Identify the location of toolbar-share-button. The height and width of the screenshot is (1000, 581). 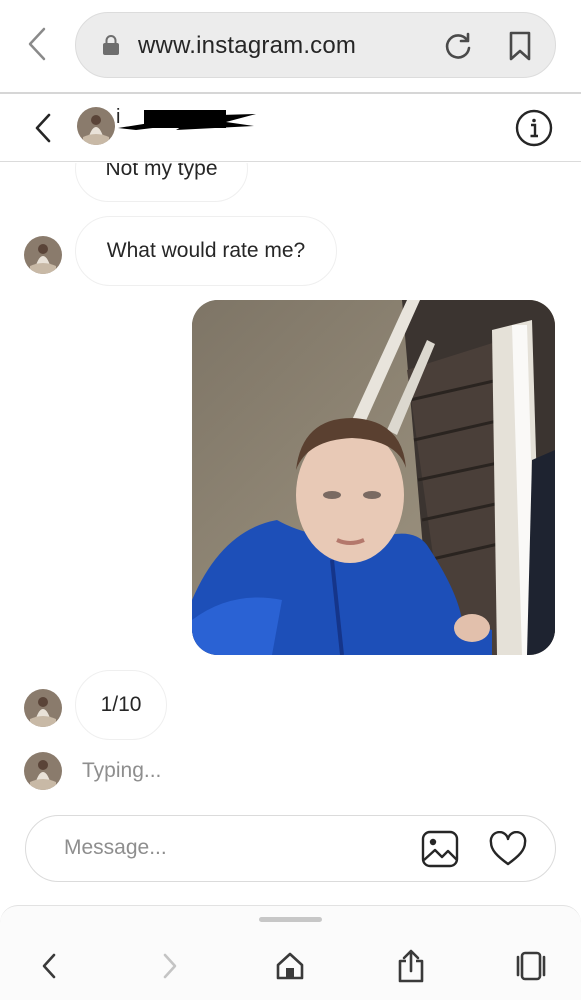
(411, 966).